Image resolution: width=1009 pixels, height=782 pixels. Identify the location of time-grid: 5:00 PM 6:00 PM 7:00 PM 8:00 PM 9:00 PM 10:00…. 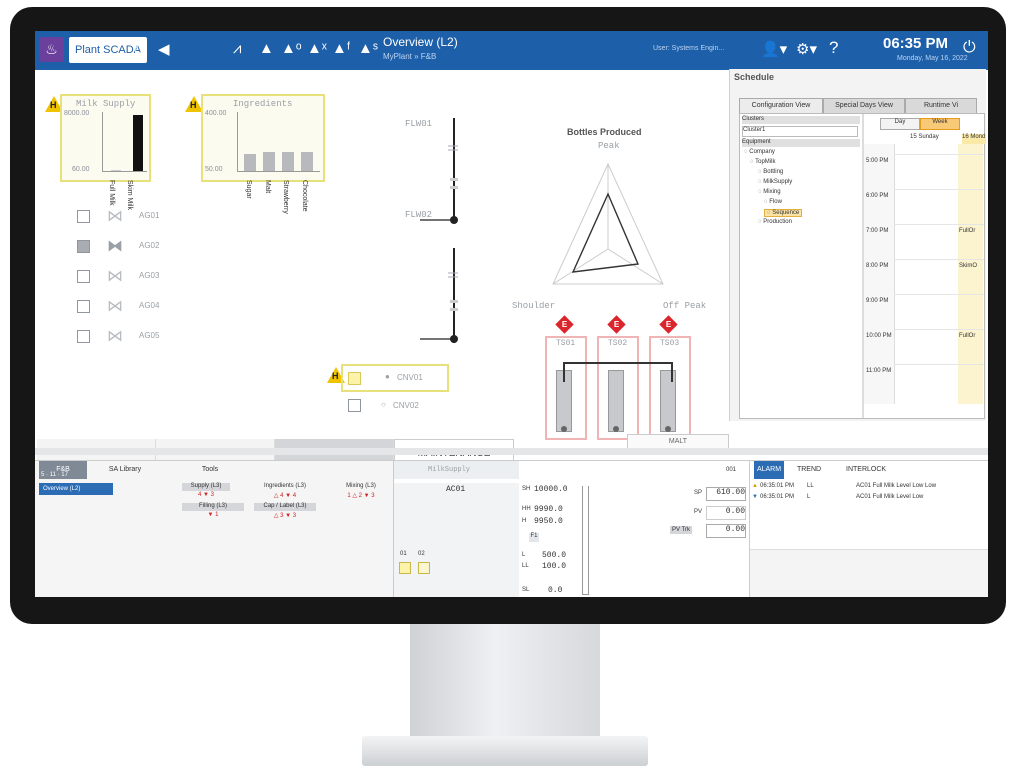
(924, 274).